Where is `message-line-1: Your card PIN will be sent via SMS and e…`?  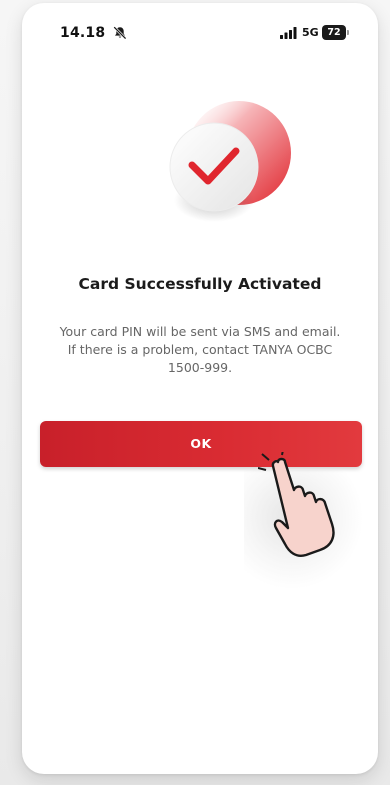 message-line-1: Your card PIN will be sent via SMS and e… is located at coordinates (200, 331).